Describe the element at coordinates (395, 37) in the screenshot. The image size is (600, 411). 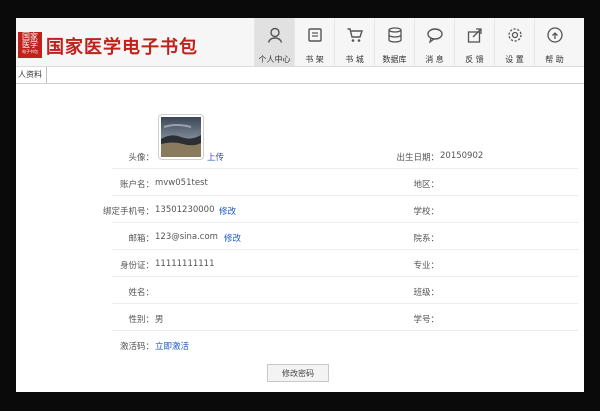
I see `database-icon` at that location.